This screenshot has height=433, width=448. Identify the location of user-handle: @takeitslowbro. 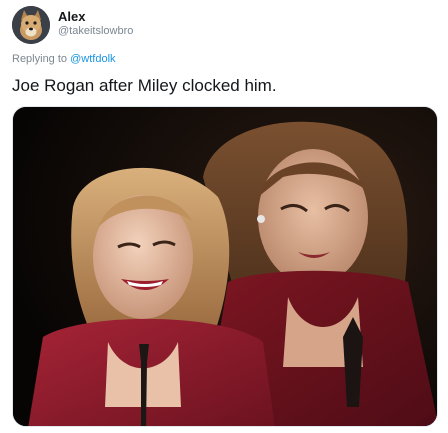
(95, 31).